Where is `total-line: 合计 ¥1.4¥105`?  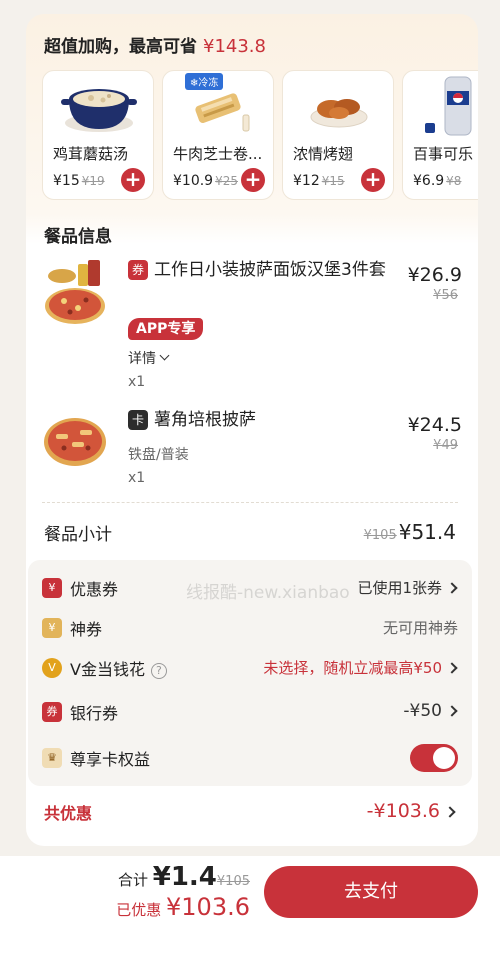 total-line: 合计 ¥1.4¥105 is located at coordinates (184, 877).